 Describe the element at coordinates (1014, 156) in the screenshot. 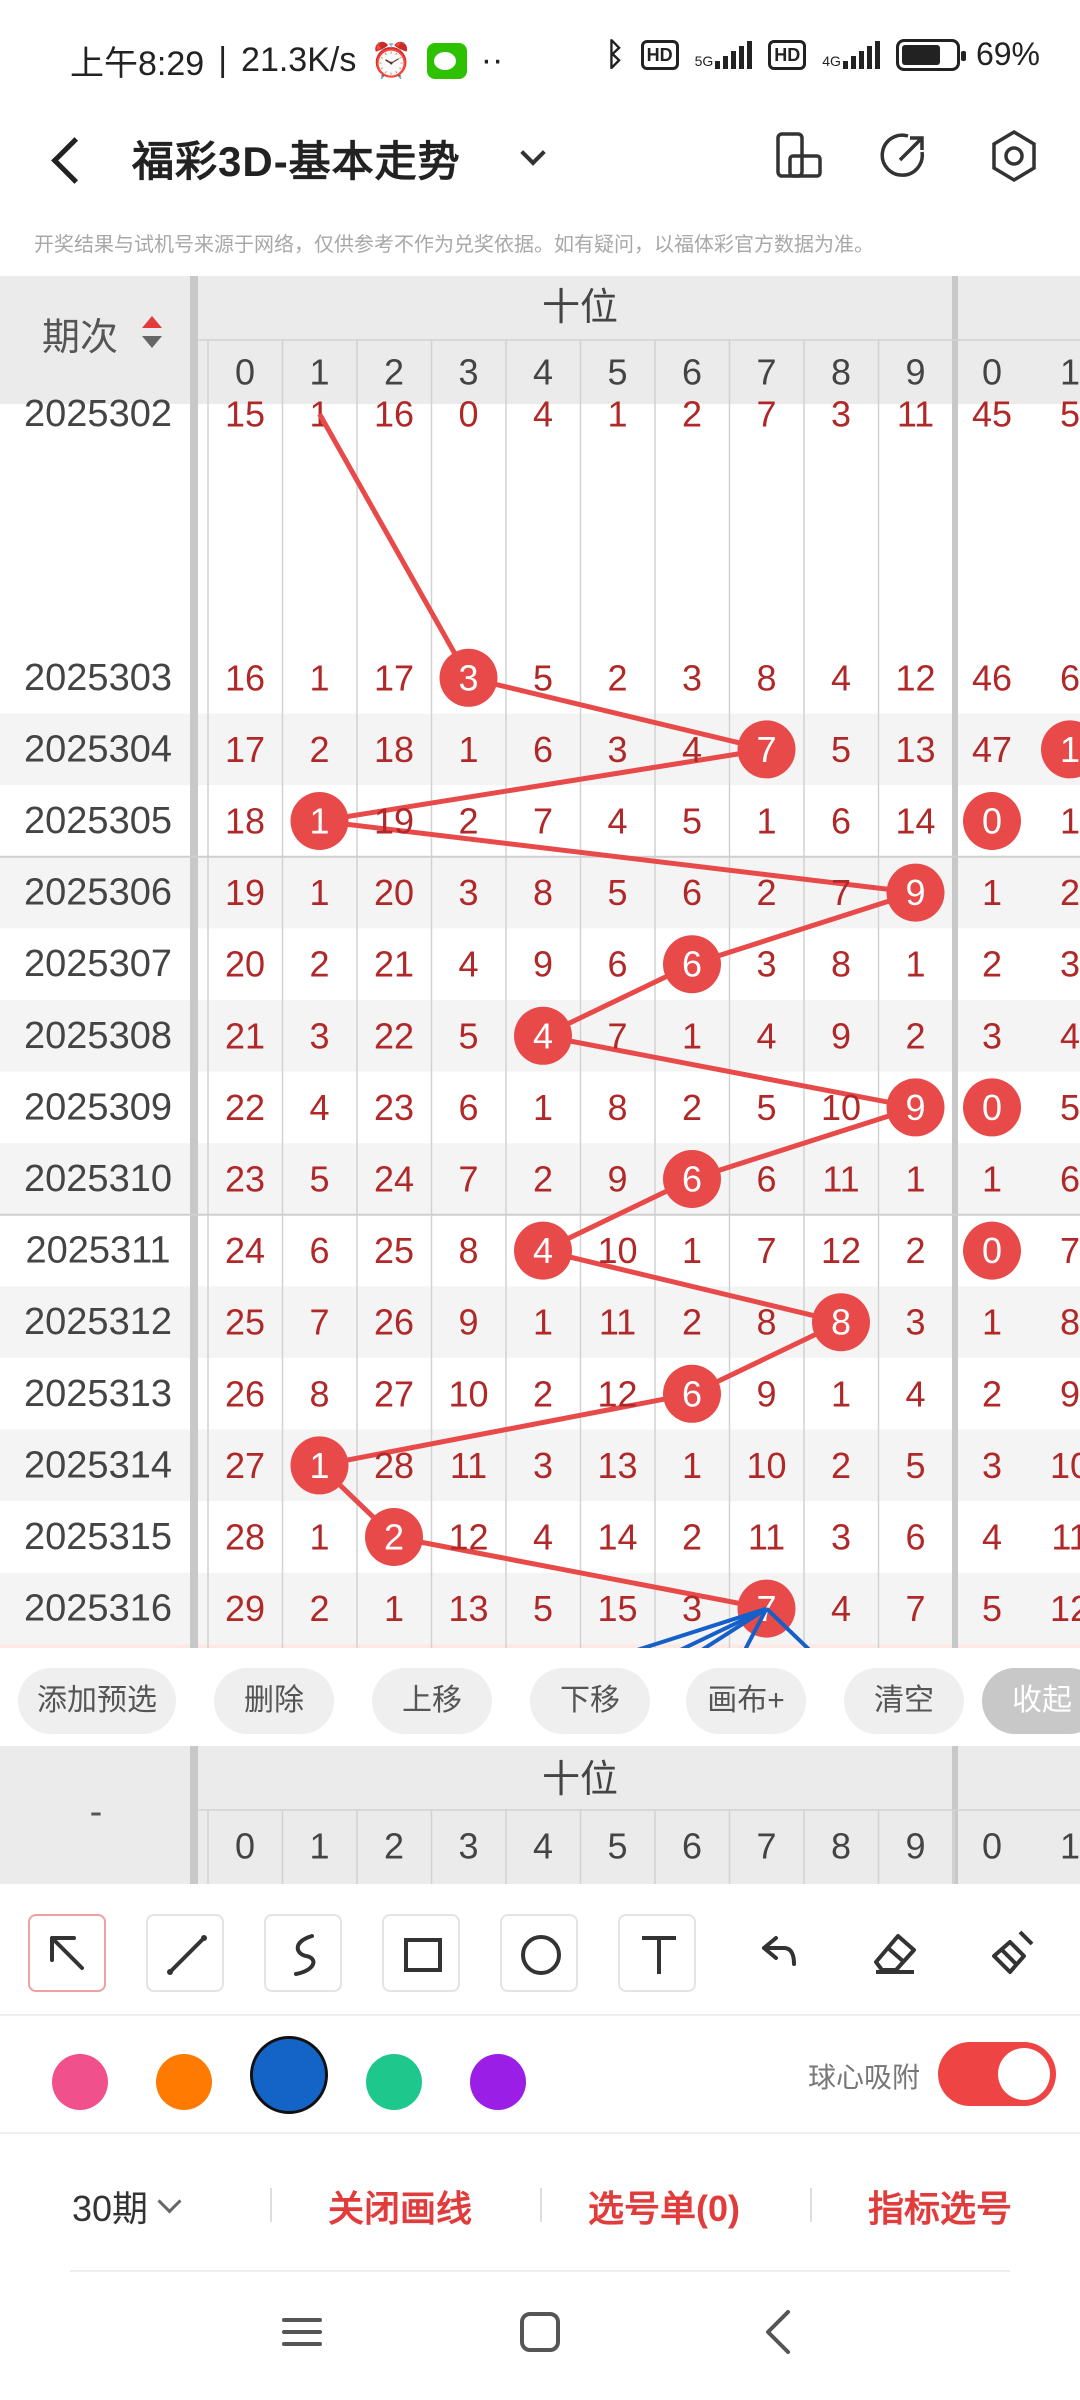

I see `settings-icon` at that location.